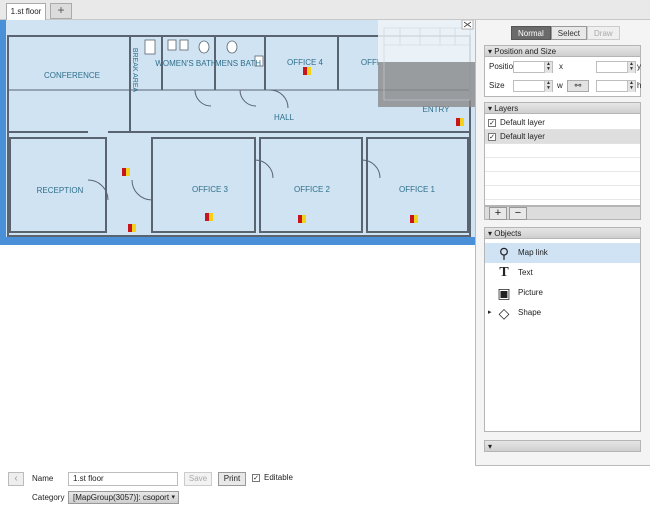 The image size is (650, 507). I want to click on object-picture: ▣ Picture, so click(562, 293).